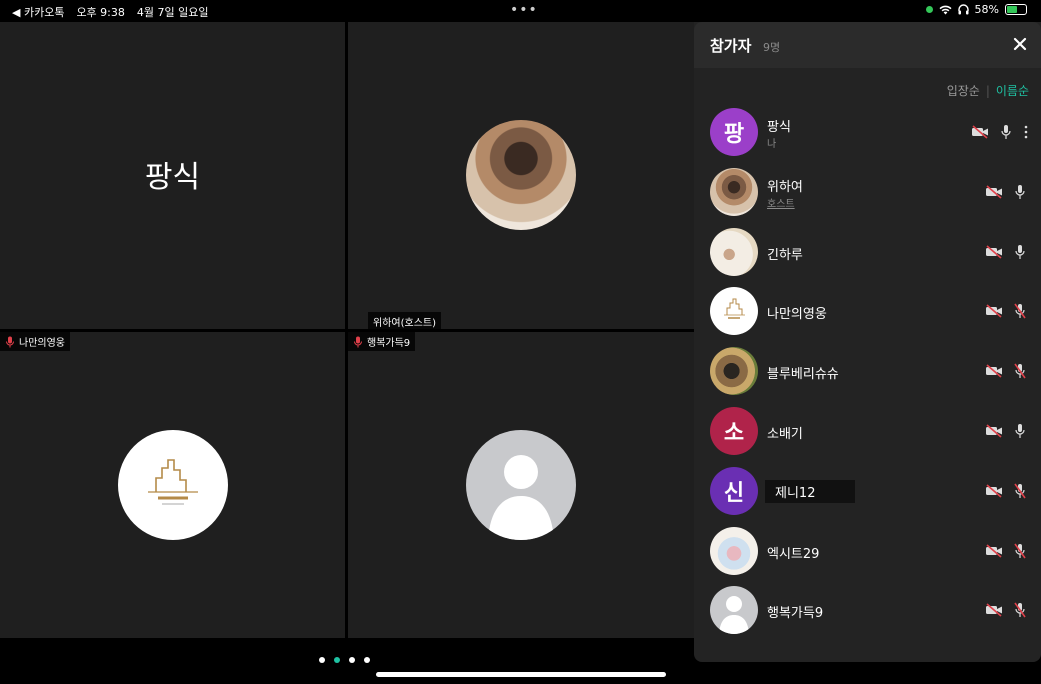  I want to click on close-icon, so click(1020, 44).